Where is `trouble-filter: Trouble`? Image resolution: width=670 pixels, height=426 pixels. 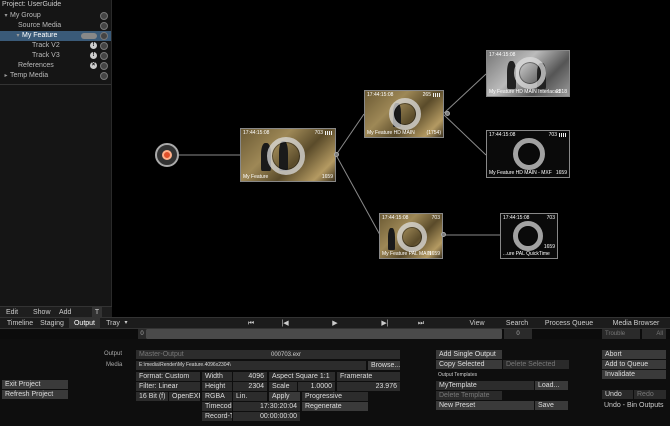 trouble-filter: Trouble is located at coordinates (621, 334).